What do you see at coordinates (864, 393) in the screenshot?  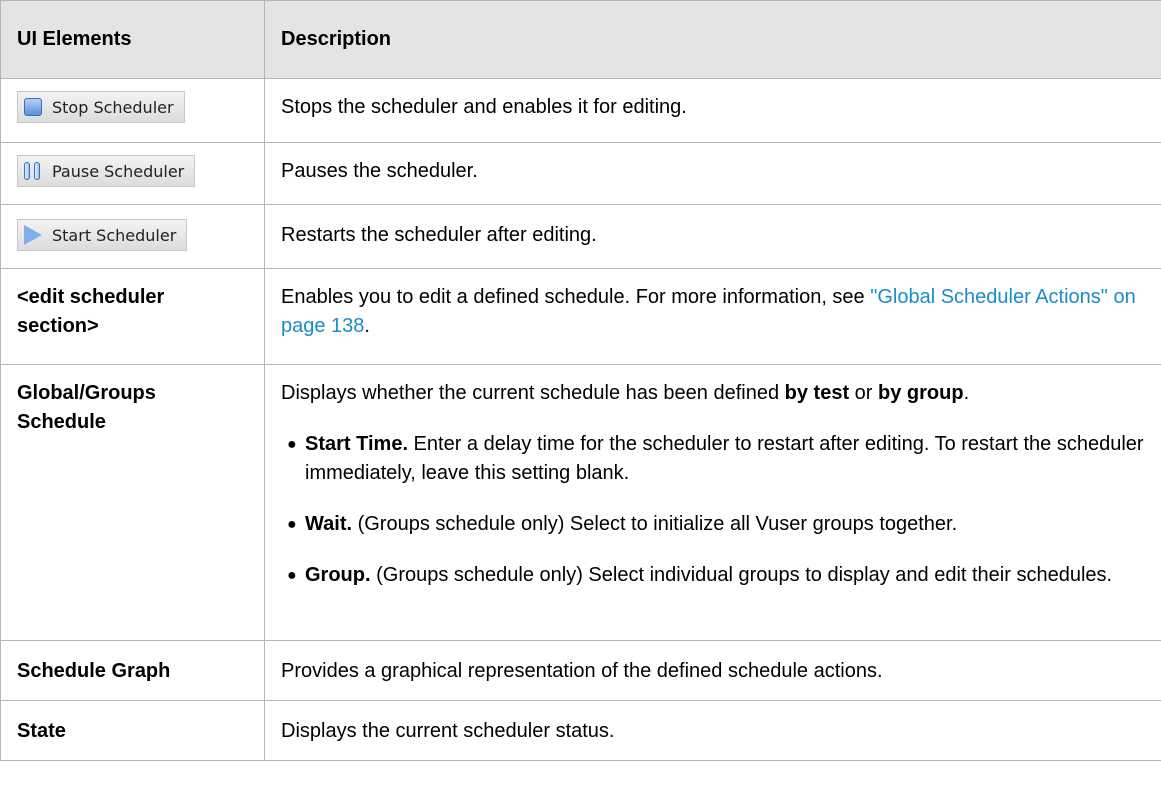 I see `description-text: or` at bounding box center [864, 393].